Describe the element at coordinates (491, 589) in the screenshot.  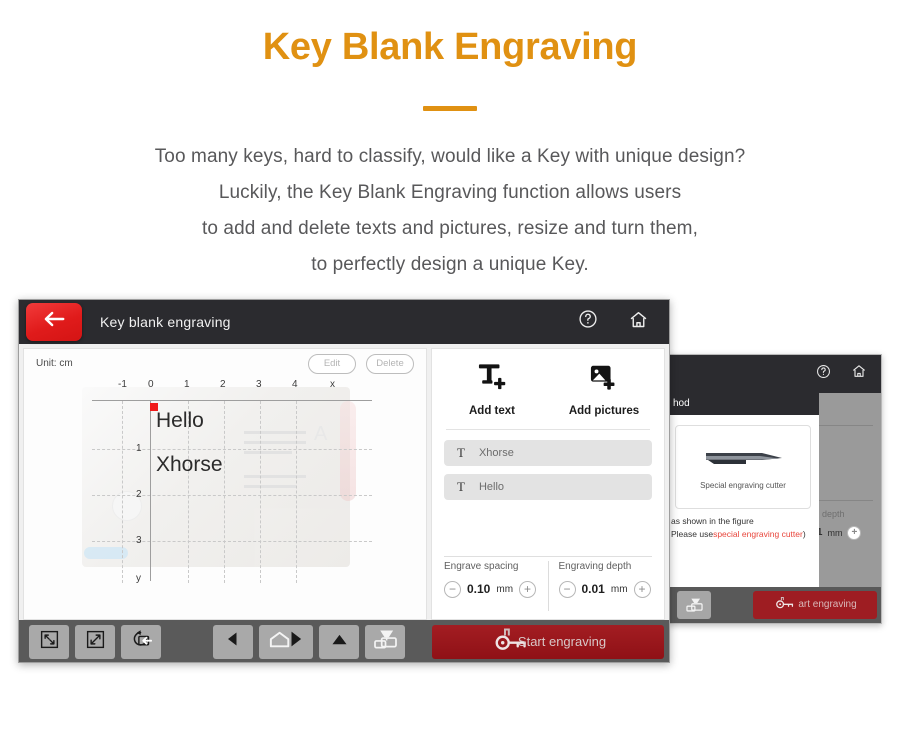
I see `engrave-spacing-stepper: − 0.10 mm +` at that location.